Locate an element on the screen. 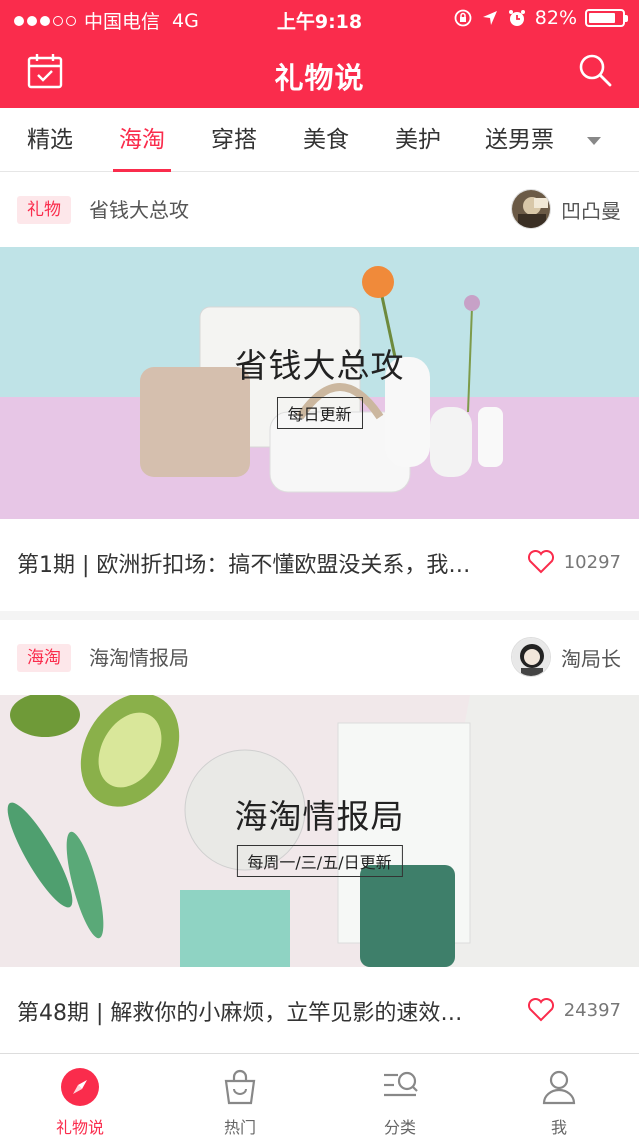  nav-label: 我 is located at coordinates (558, 1127).